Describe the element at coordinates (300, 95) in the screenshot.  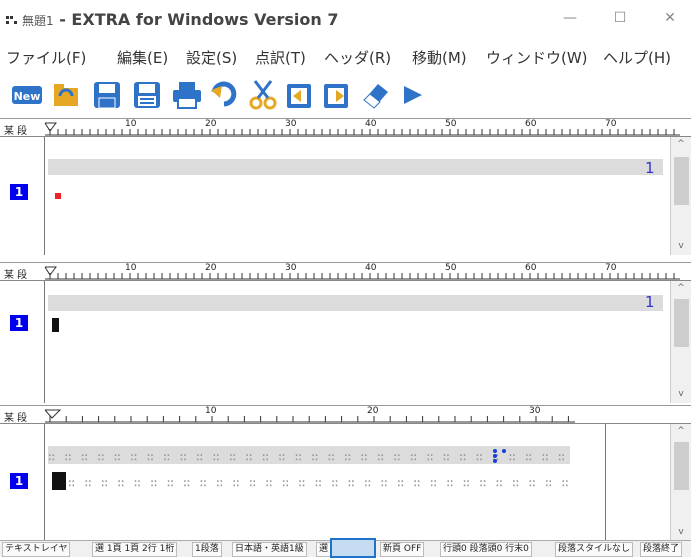
I see `copy-icon` at that location.